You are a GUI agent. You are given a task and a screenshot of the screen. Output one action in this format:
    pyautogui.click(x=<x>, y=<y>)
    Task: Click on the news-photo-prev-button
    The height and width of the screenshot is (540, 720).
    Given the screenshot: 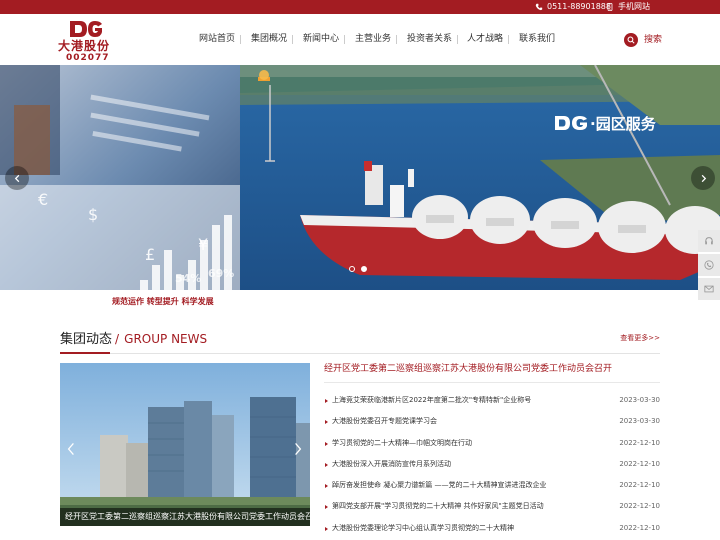 What is the action you would take?
    pyautogui.click(x=71, y=449)
    